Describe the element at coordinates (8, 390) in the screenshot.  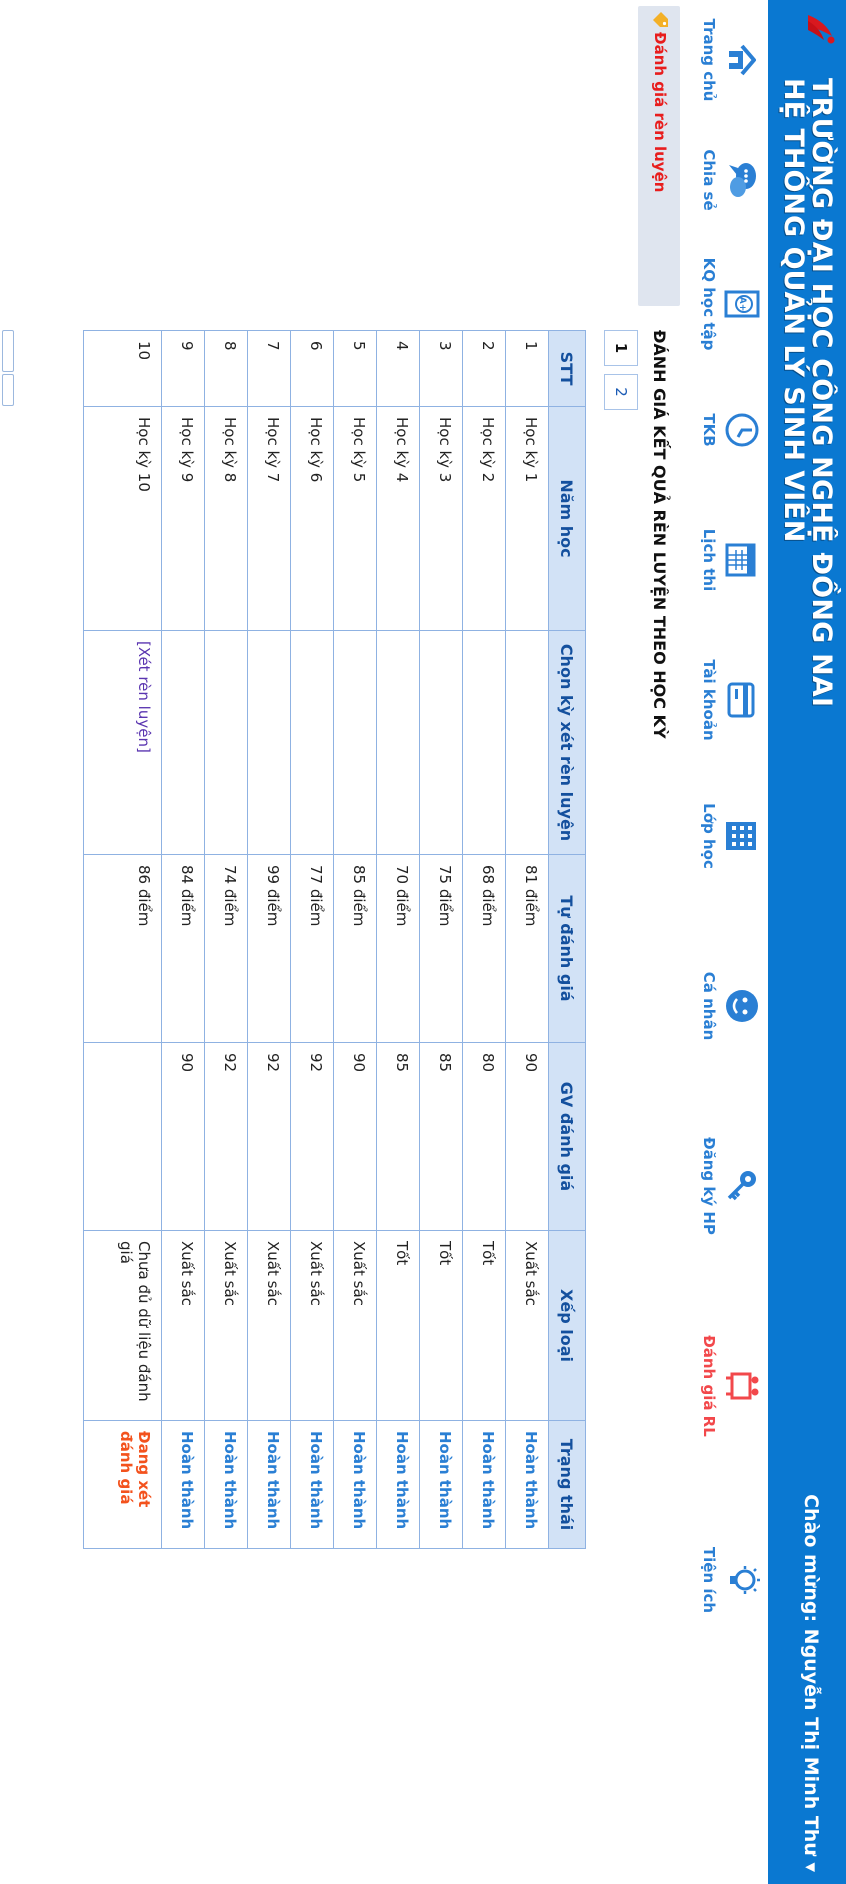
I see `scroll-right-button` at that location.